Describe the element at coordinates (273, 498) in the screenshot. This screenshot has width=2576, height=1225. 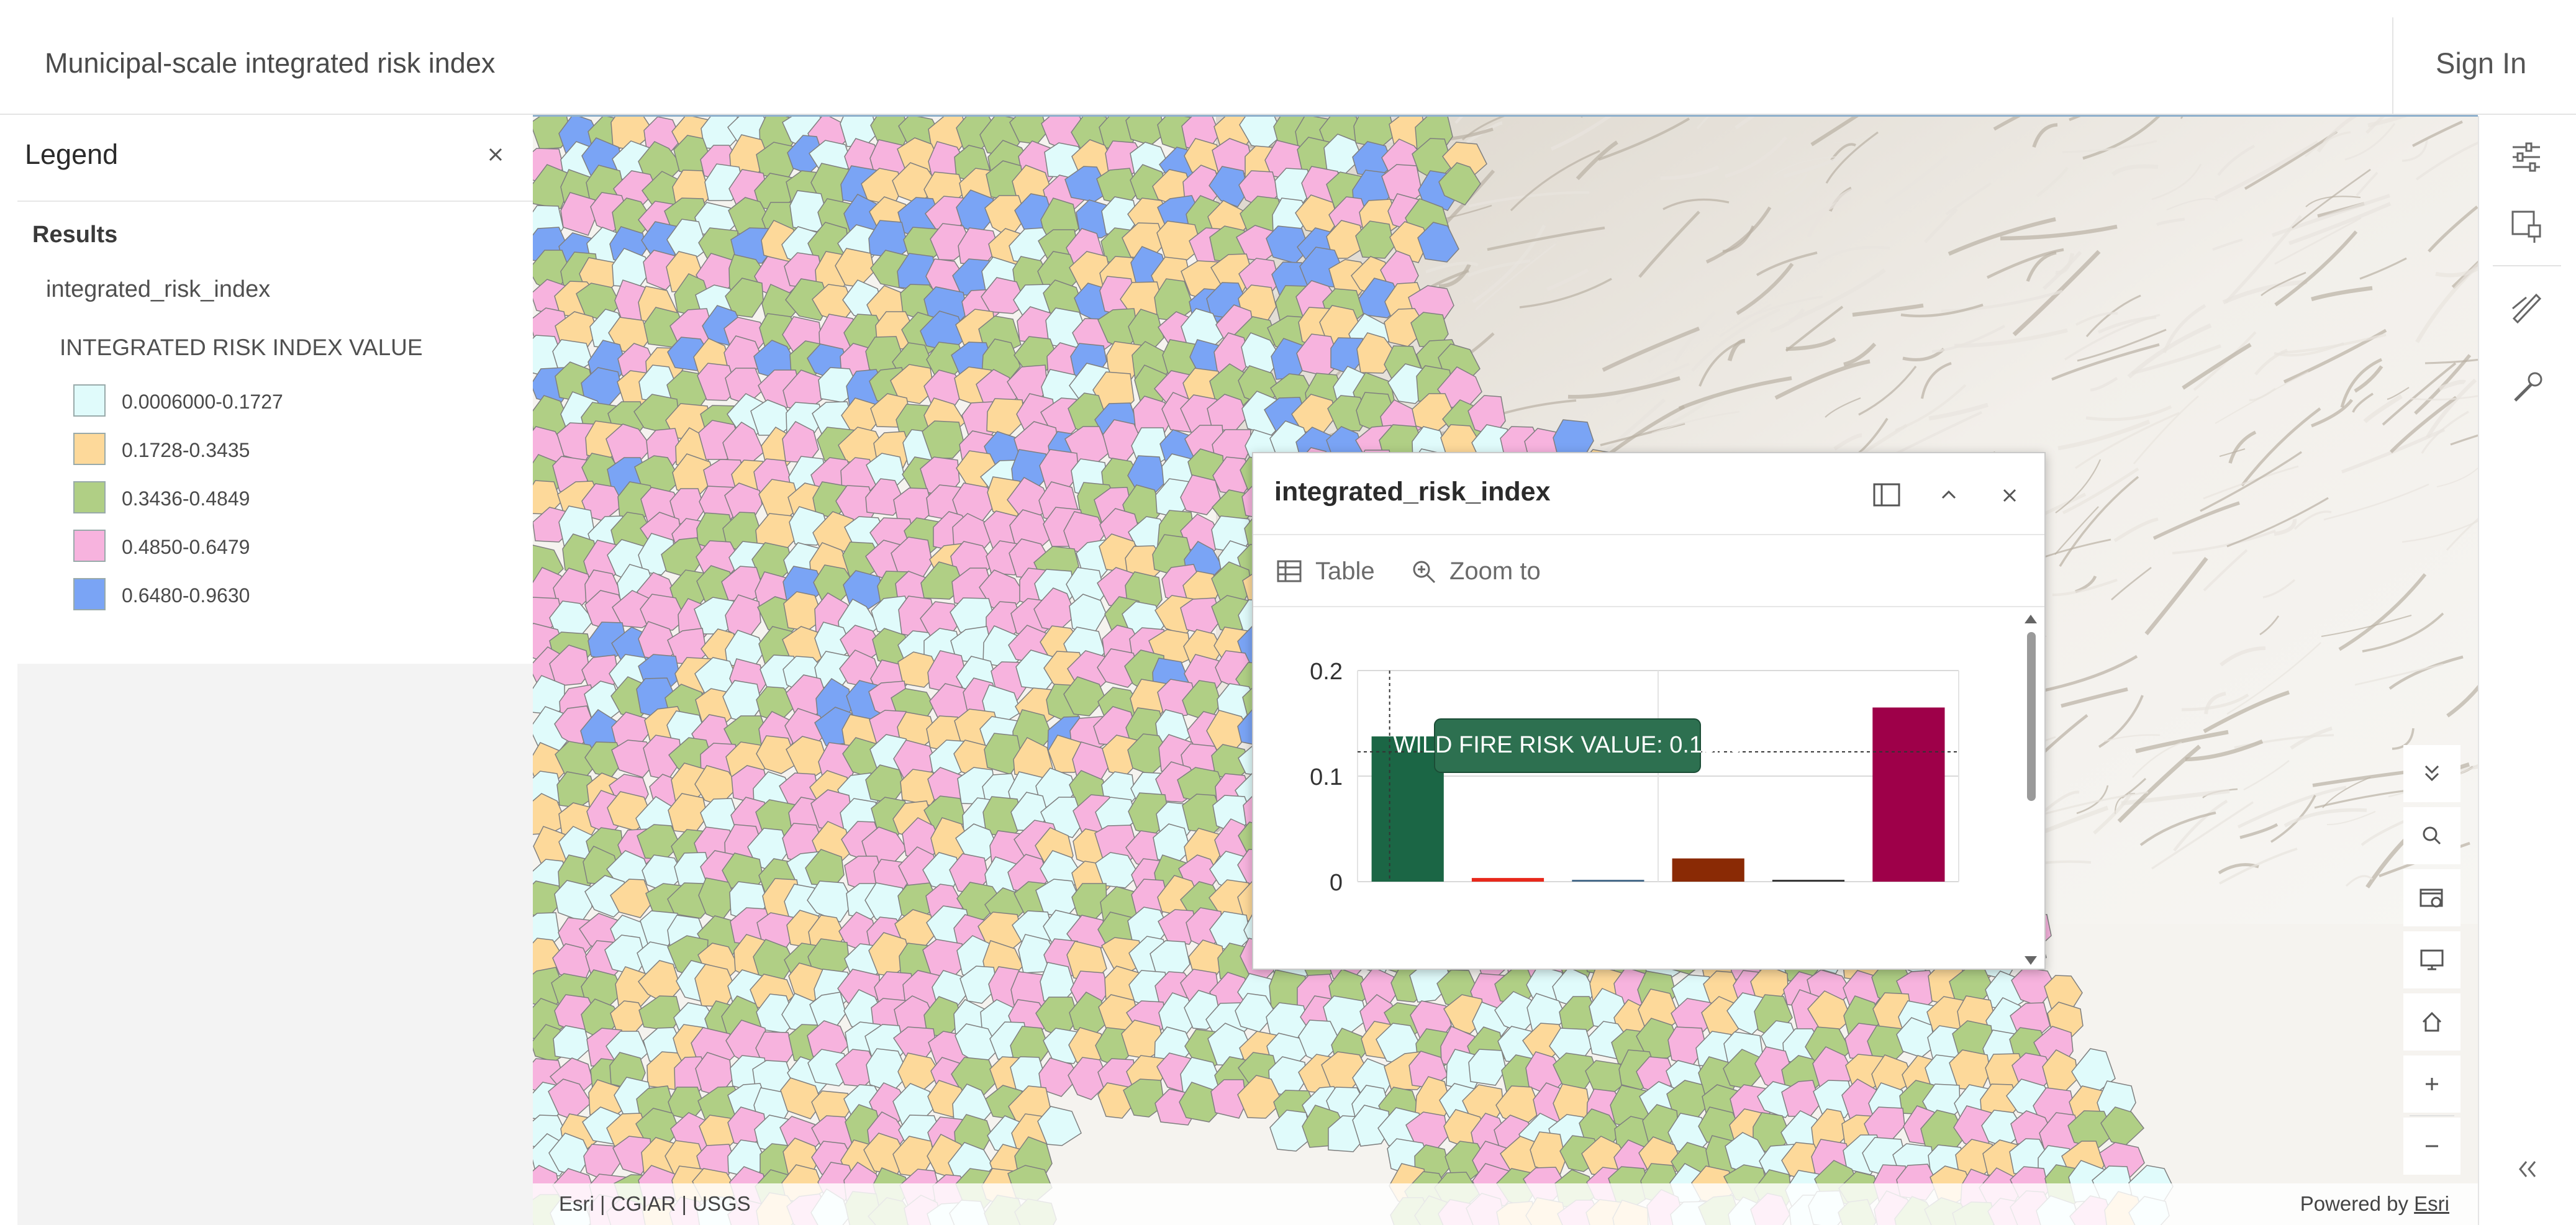
I see `legend-class-item: 0.3436-0.4849` at that location.